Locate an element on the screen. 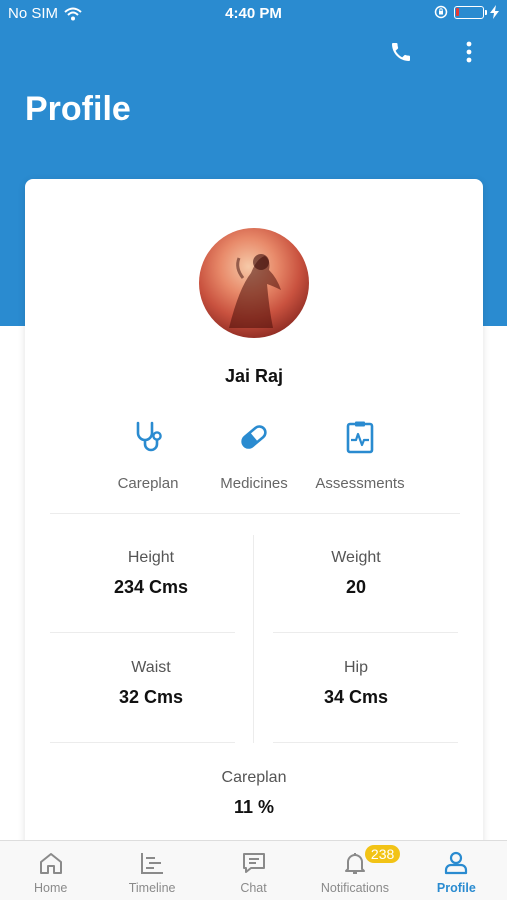  person-icon is located at coordinates (456, 863).